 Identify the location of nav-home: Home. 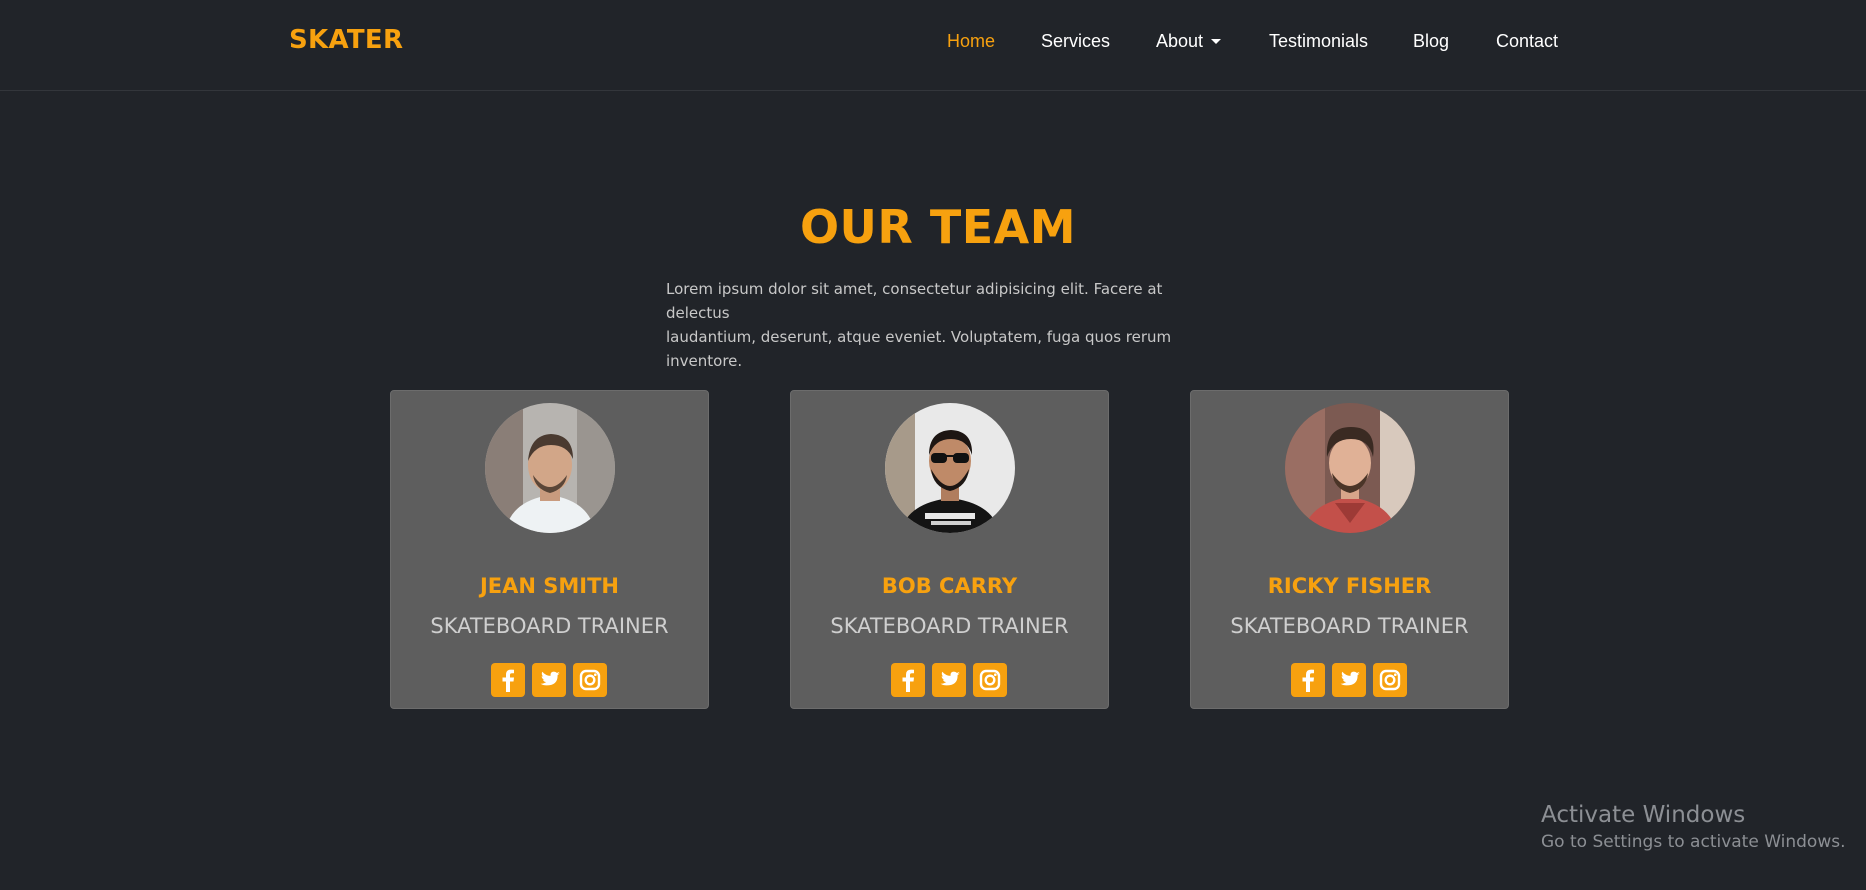
(971, 41).